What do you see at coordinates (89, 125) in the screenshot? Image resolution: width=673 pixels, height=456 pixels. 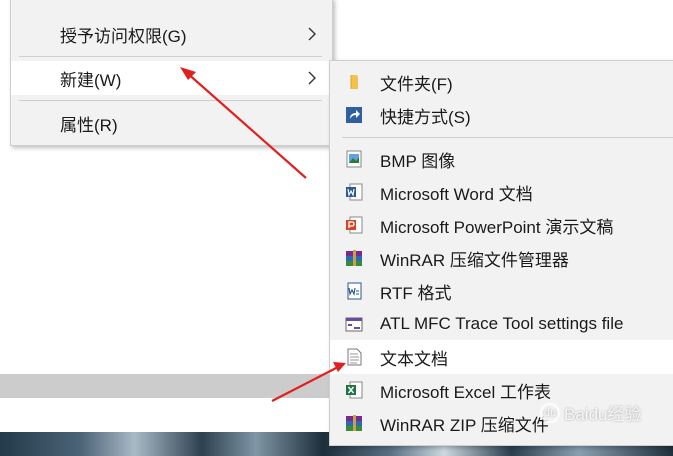 I see `menu-item-label: 属性(R)` at bounding box center [89, 125].